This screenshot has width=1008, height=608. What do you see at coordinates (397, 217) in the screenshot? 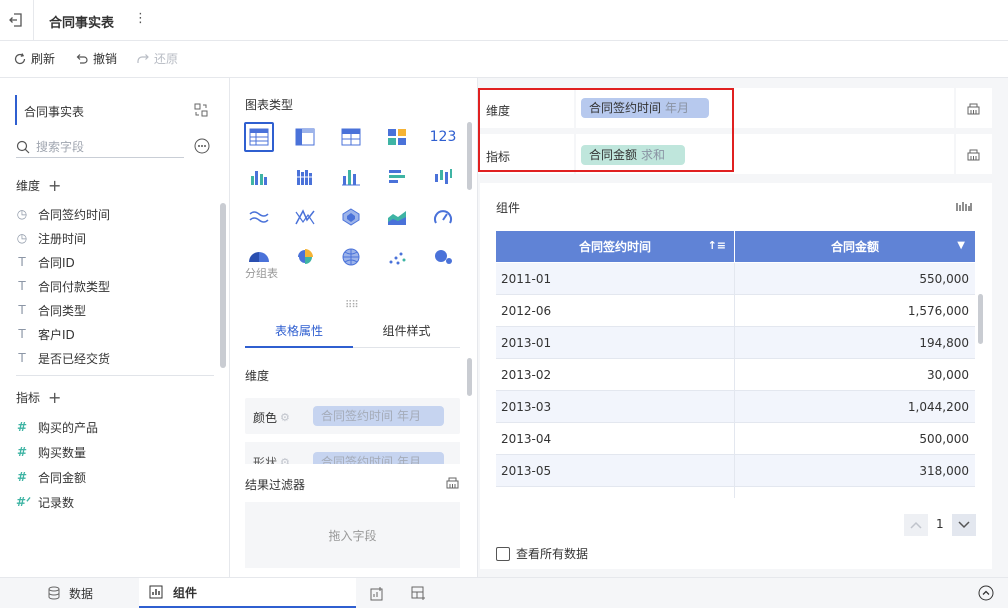
I see `area-chart-icon` at bounding box center [397, 217].